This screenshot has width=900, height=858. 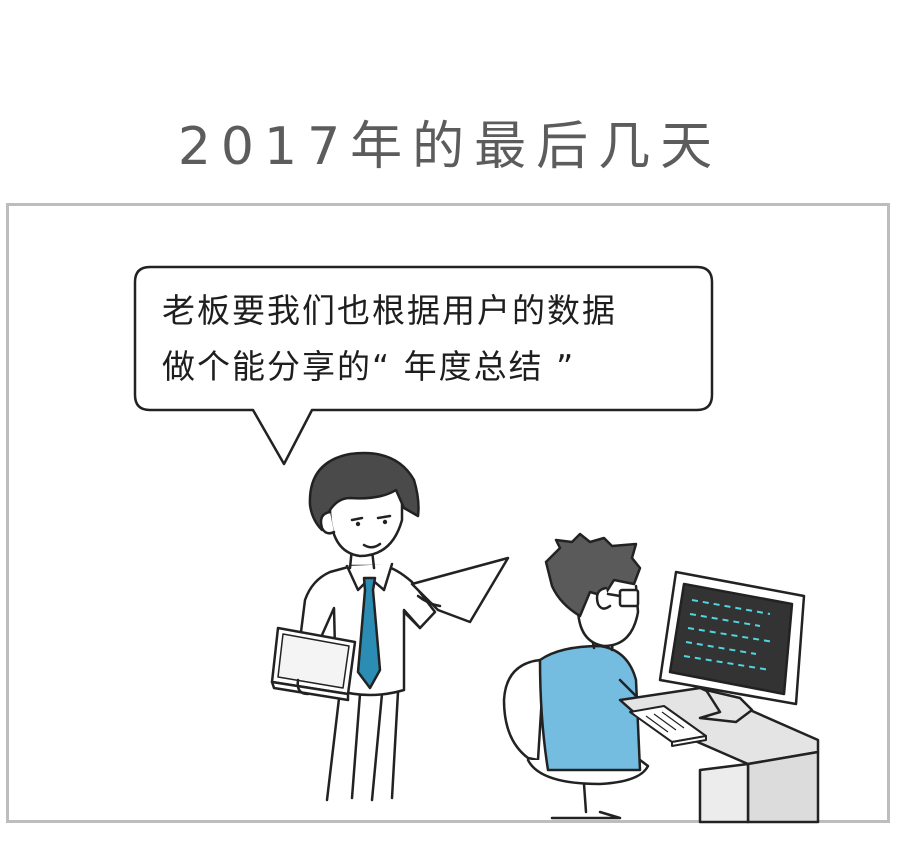 What do you see at coordinates (432, 339) in the screenshot?
I see `speech-bubble-text: 老板要我们也根据用户的数据 做个能分享的“ 年度总结 ”` at bounding box center [432, 339].